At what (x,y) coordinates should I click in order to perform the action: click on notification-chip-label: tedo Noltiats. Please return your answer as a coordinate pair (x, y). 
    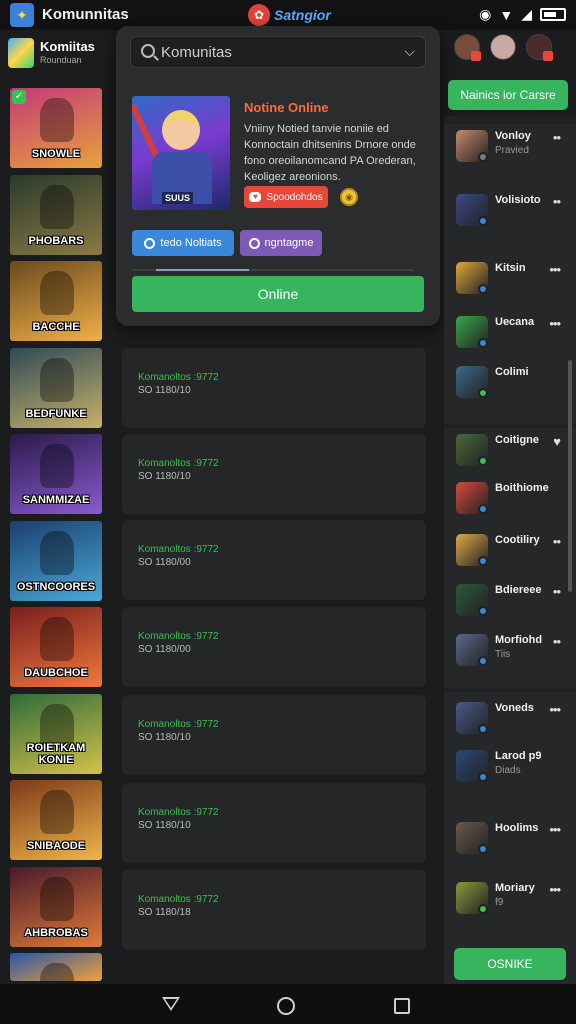
    Looking at the image, I should click on (191, 243).